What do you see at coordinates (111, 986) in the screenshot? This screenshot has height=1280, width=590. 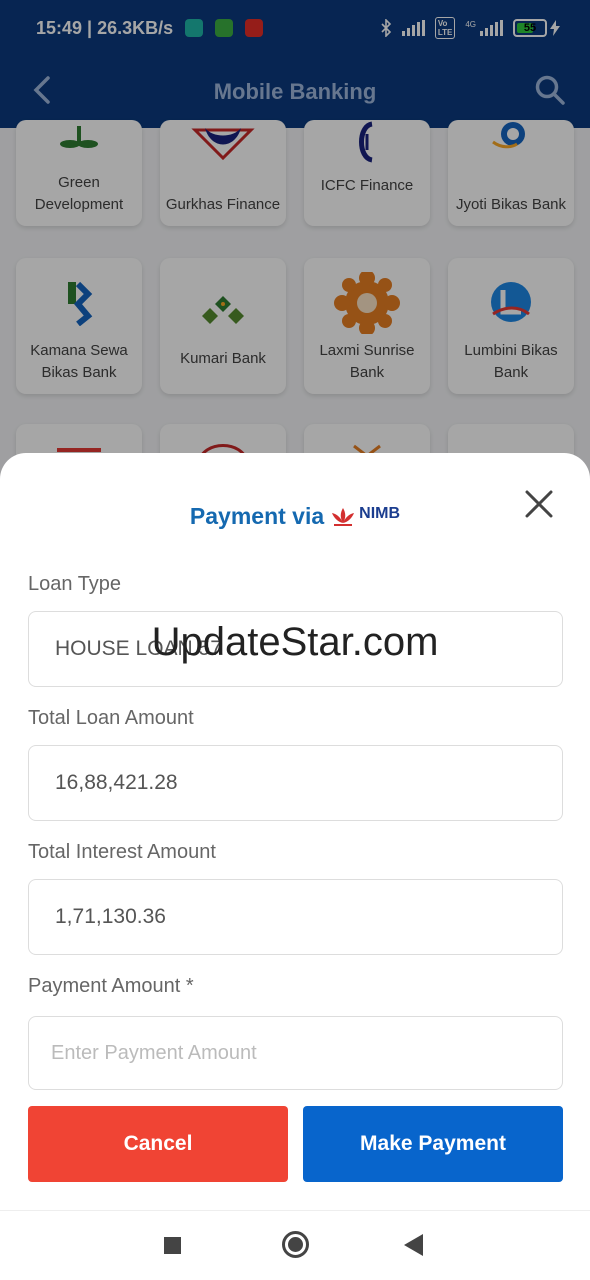 I see `payment-amount-label: Payment Amount *` at bounding box center [111, 986].